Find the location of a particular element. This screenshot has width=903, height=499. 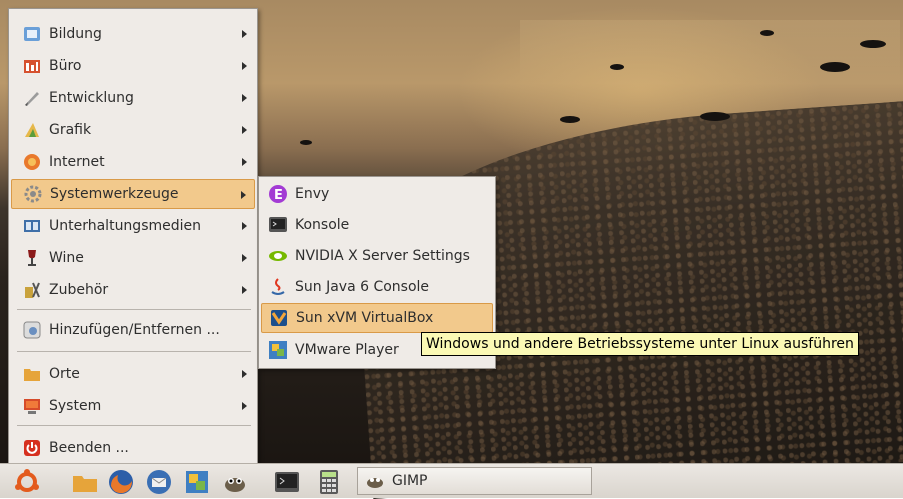

menu-item-bildung: Bildung is located at coordinates (133, 34).